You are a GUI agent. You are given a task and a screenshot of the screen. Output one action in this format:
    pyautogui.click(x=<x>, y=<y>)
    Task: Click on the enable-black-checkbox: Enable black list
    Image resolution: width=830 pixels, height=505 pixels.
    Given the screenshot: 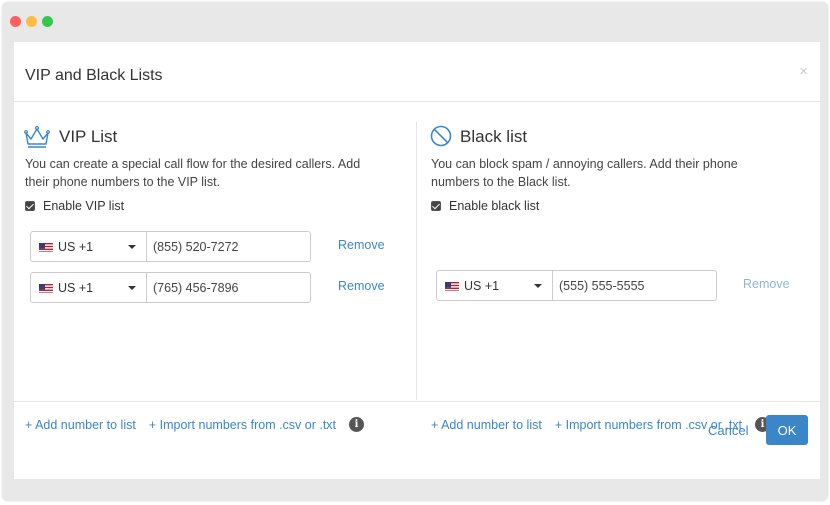 What is the action you would take?
    pyautogui.click(x=485, y=206)
    